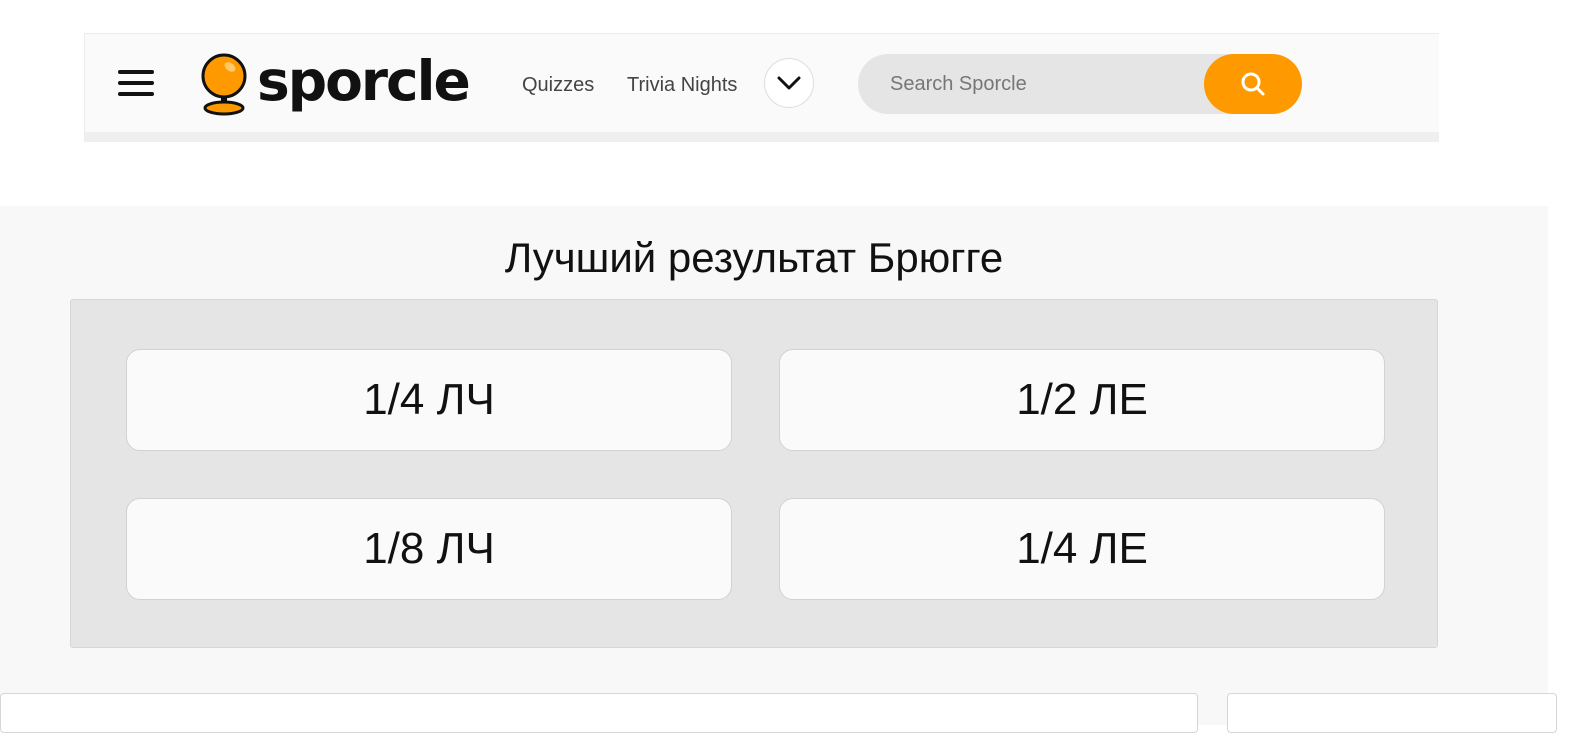 Image resolution: width=1582 pixels, height=733 pixels. I want to click on nav-more-button, so click(789, 83).